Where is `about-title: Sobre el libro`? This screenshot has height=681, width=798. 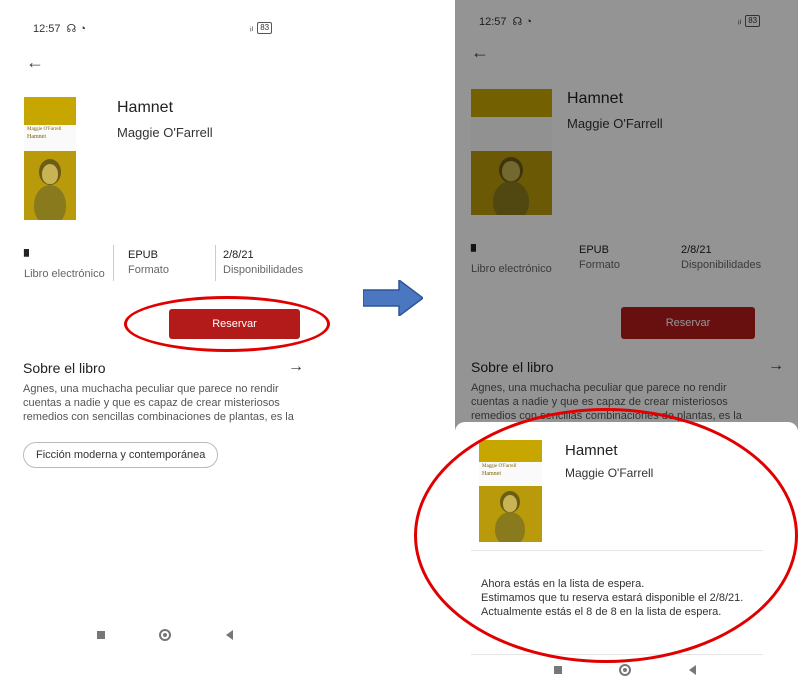
about-title: Sobre el libro is located at coordinates (64, 368).